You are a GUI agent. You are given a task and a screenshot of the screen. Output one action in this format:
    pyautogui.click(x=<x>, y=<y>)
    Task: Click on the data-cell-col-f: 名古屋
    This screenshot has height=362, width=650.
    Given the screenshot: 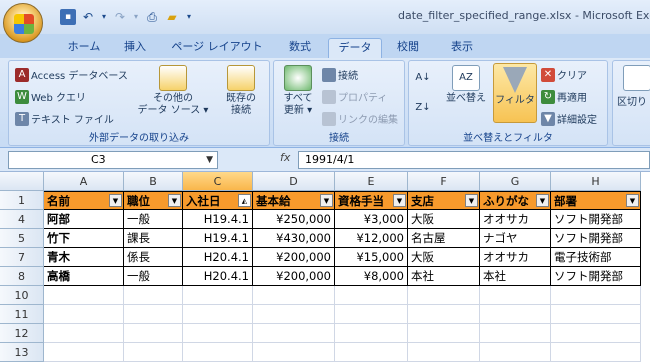 What is the action you would take?
    pyautogui.click(x=444, y=238)
    